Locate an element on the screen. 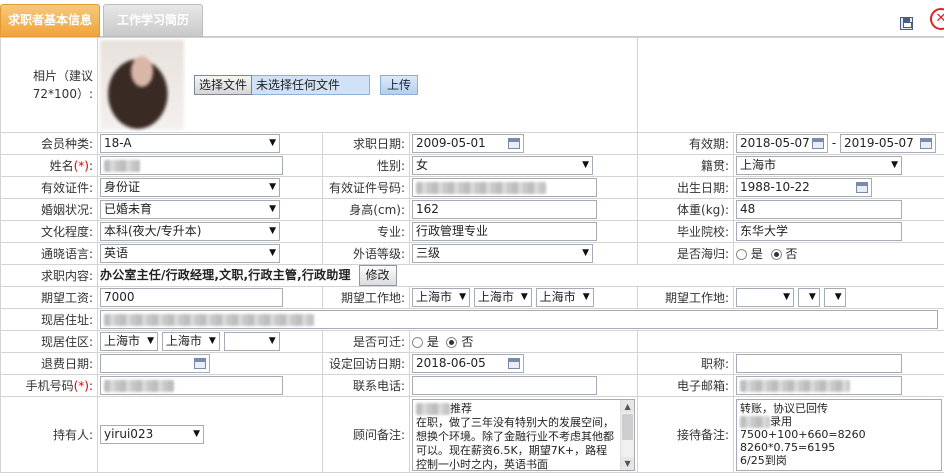 This screenshot has height=476, width=944. phone-label: 联系电话: is located at coordinates (366, 385).